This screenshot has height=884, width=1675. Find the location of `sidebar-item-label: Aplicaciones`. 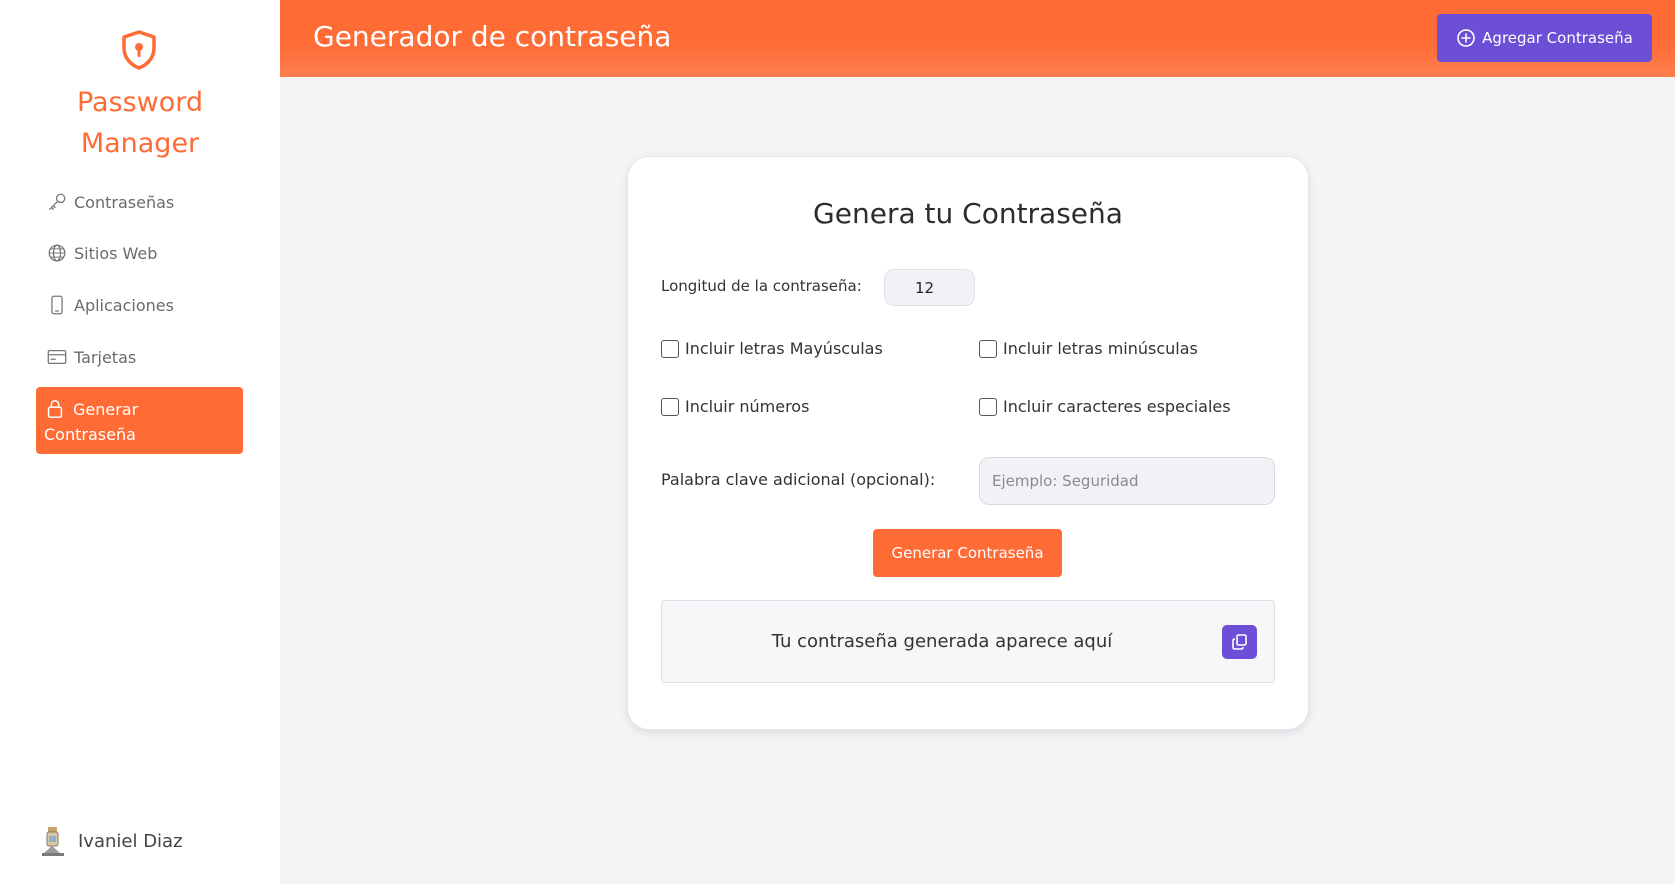

sidebar-item-label: Aplicaciones is located at coordinates (124, 305).